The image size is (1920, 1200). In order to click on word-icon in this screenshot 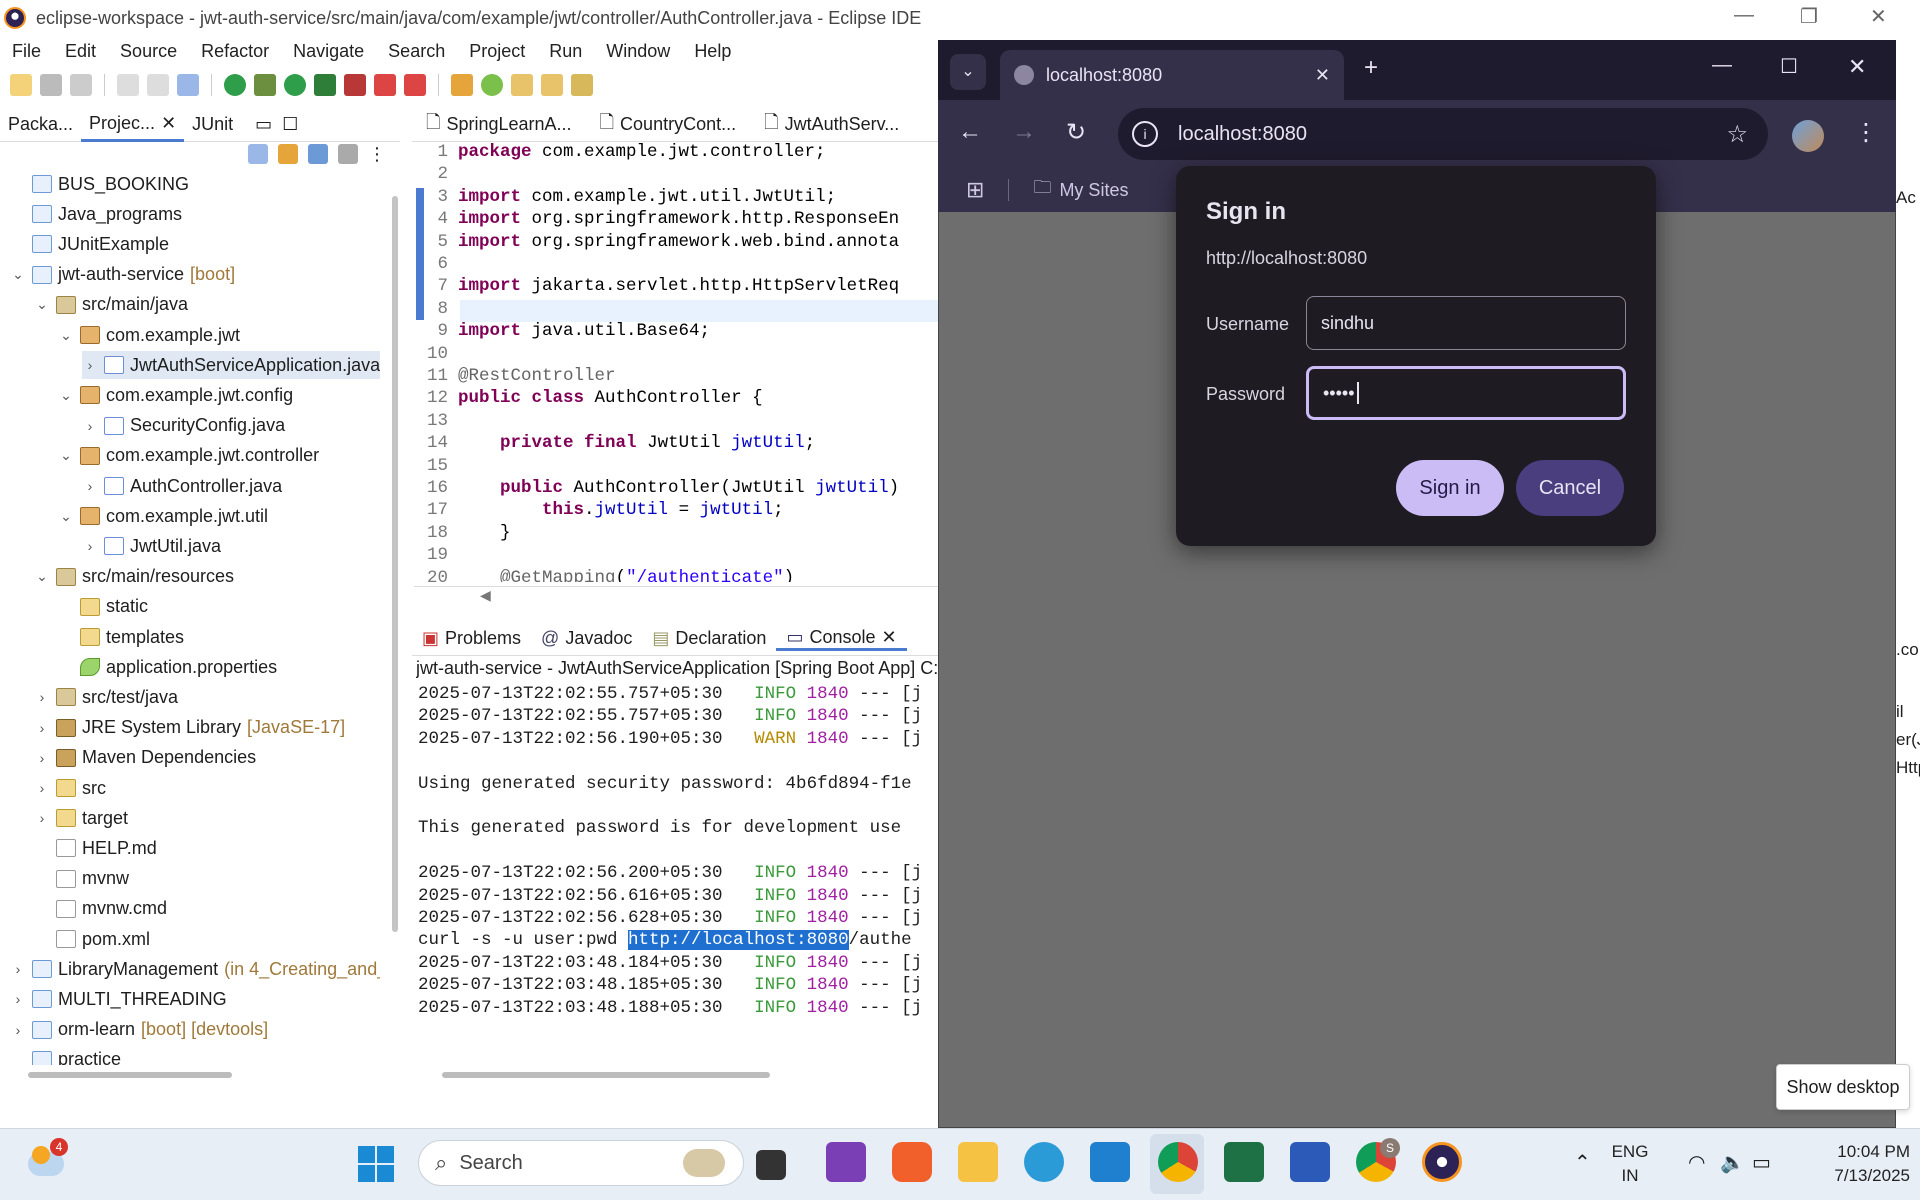, I will do `click(1310, 1162)`.